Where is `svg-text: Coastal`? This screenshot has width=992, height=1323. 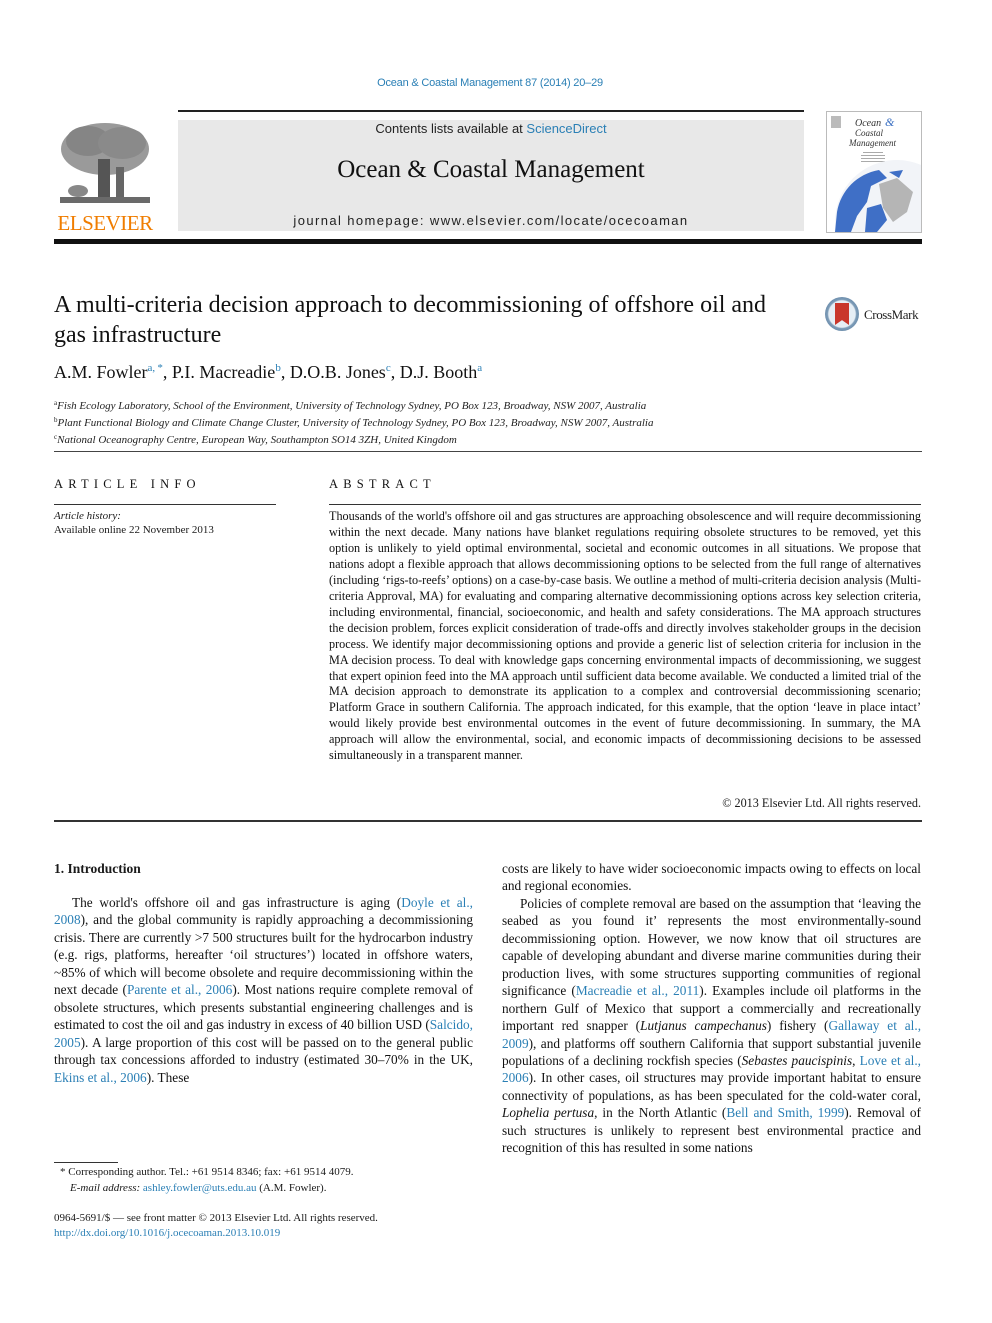 svg-text: Coastal is located at coordinates (869, 133).